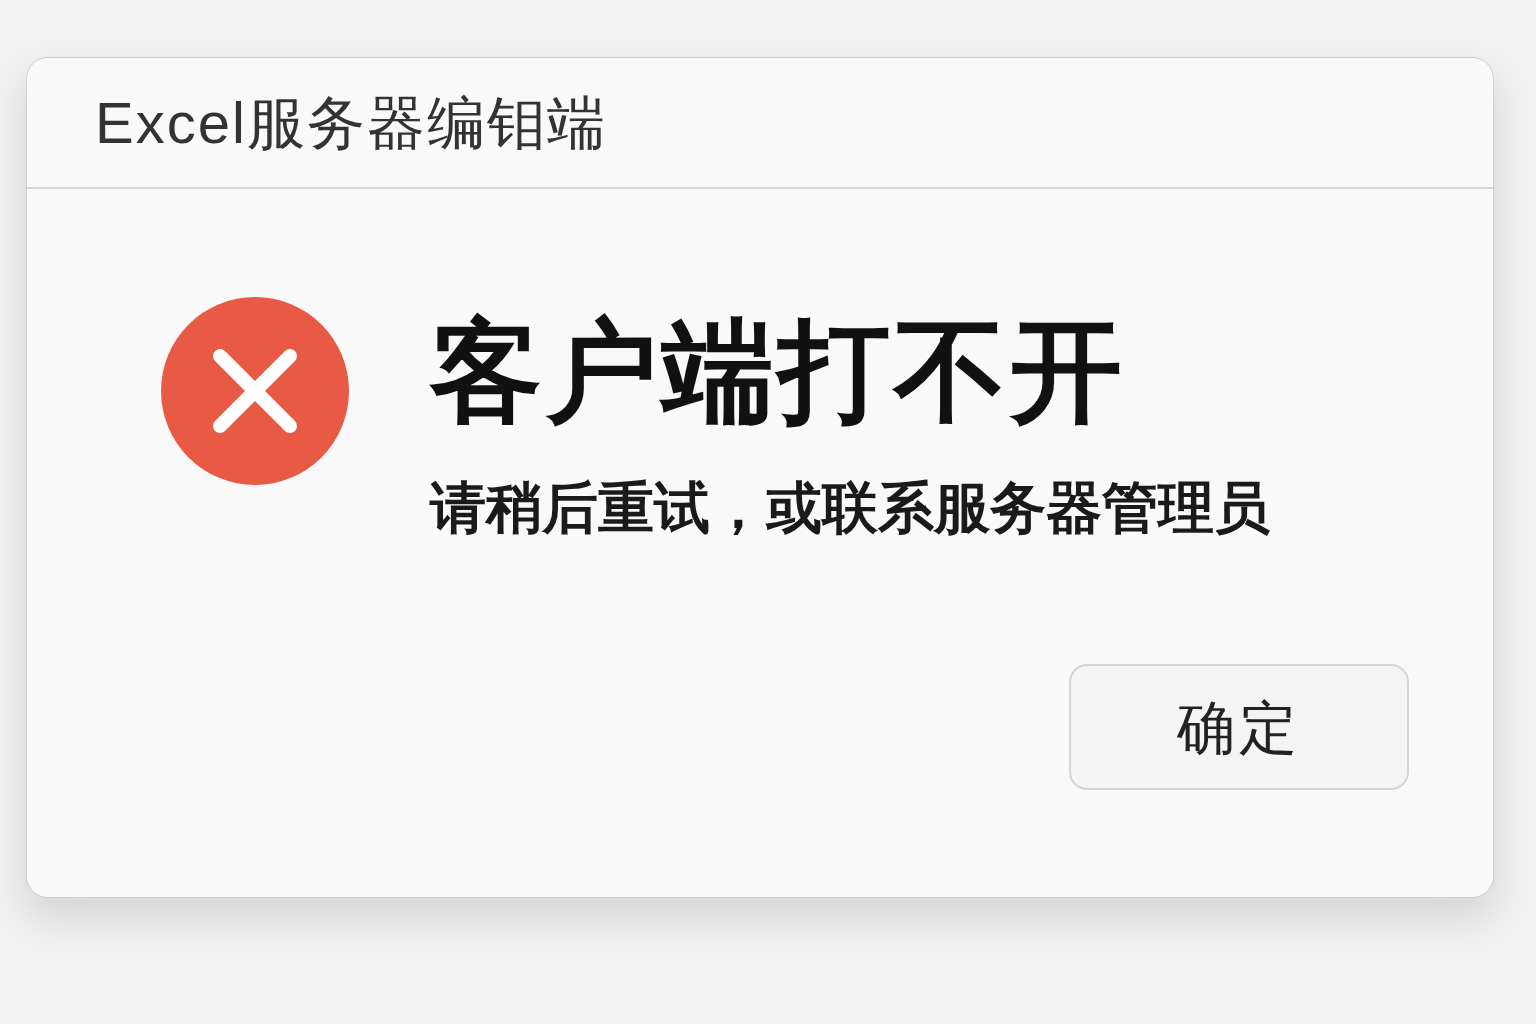 The image size is (1536, 1024). I want to click on error-detail: 请稍后重试，或联系服务器管理员, so click(850, 508).